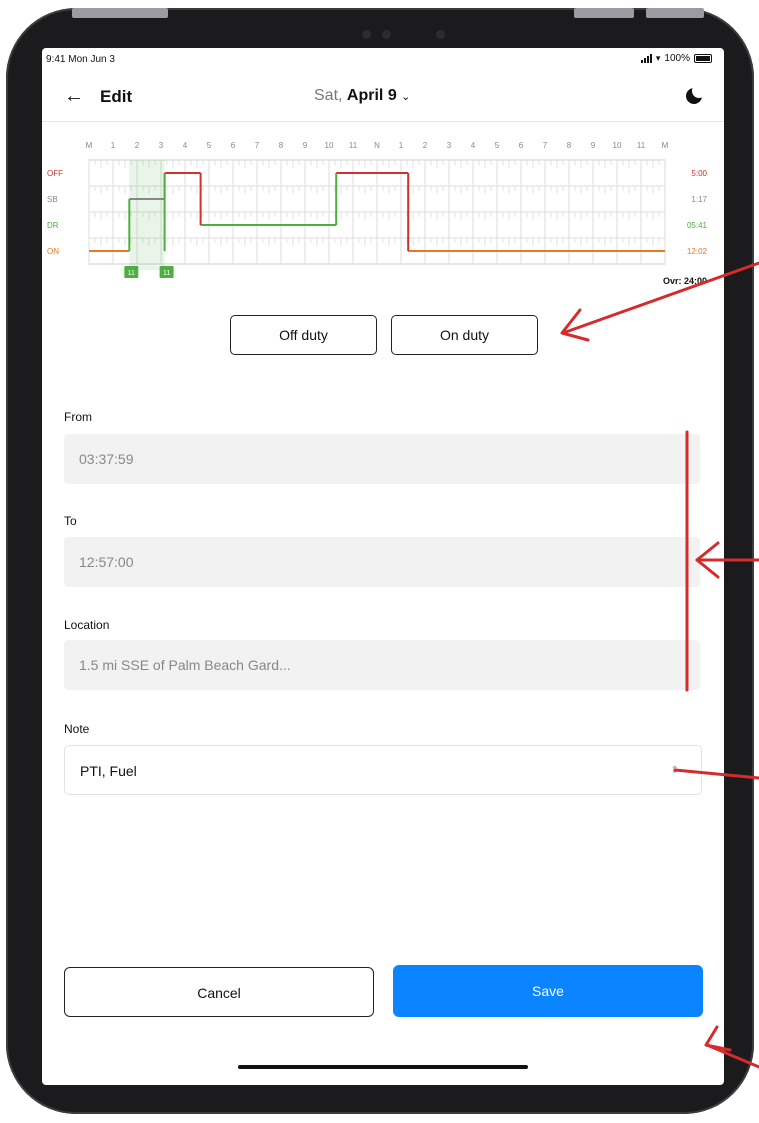  What do you see at coordinates (78, 417) in the screenshot?
I see `from-label: From` at bounding box center [78, 417].